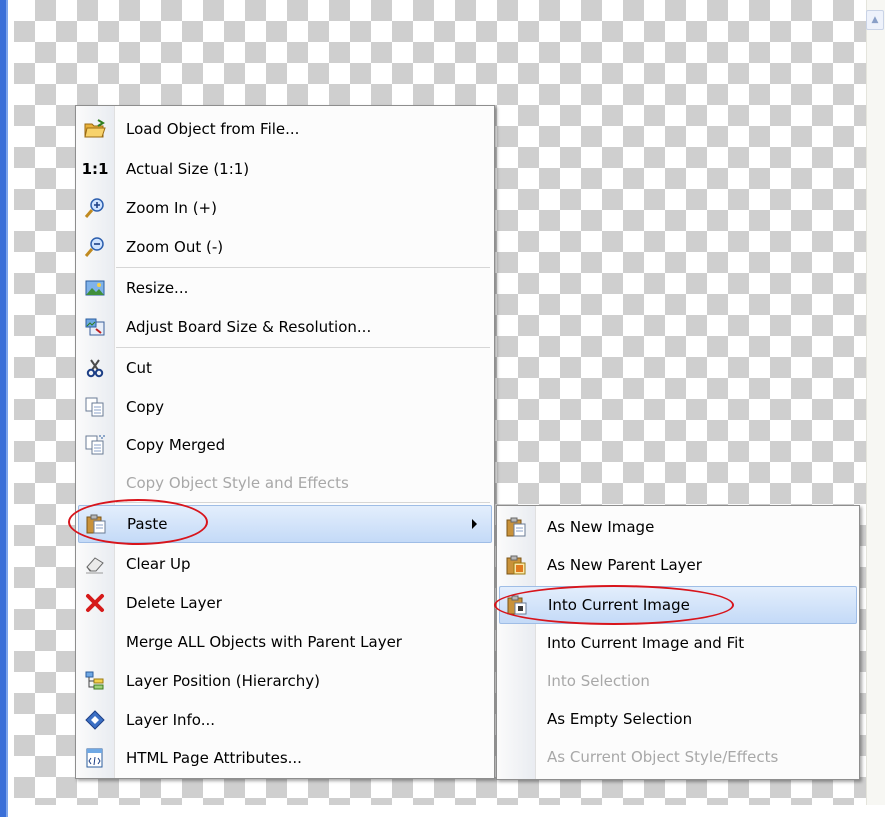 The height and width of the screenshot is (817, 885). Describe the element at coordinates (285, 247) in the screenshot. I see `menu-item-zoom-out: Zoom Out (-)` at that location.